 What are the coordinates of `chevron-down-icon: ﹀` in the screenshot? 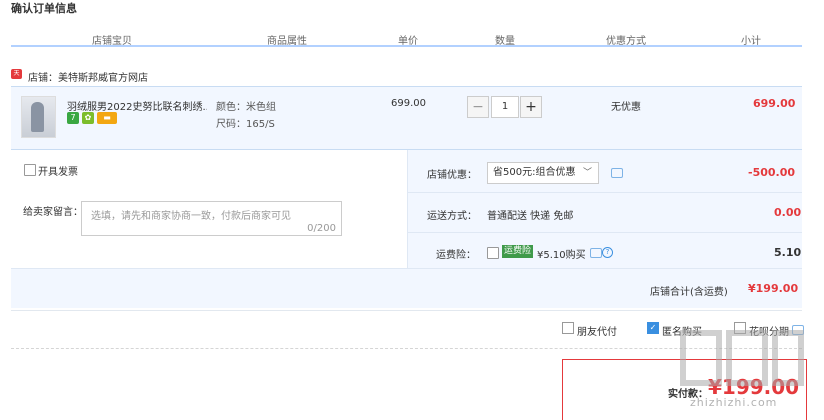 It's located at (587, 173).